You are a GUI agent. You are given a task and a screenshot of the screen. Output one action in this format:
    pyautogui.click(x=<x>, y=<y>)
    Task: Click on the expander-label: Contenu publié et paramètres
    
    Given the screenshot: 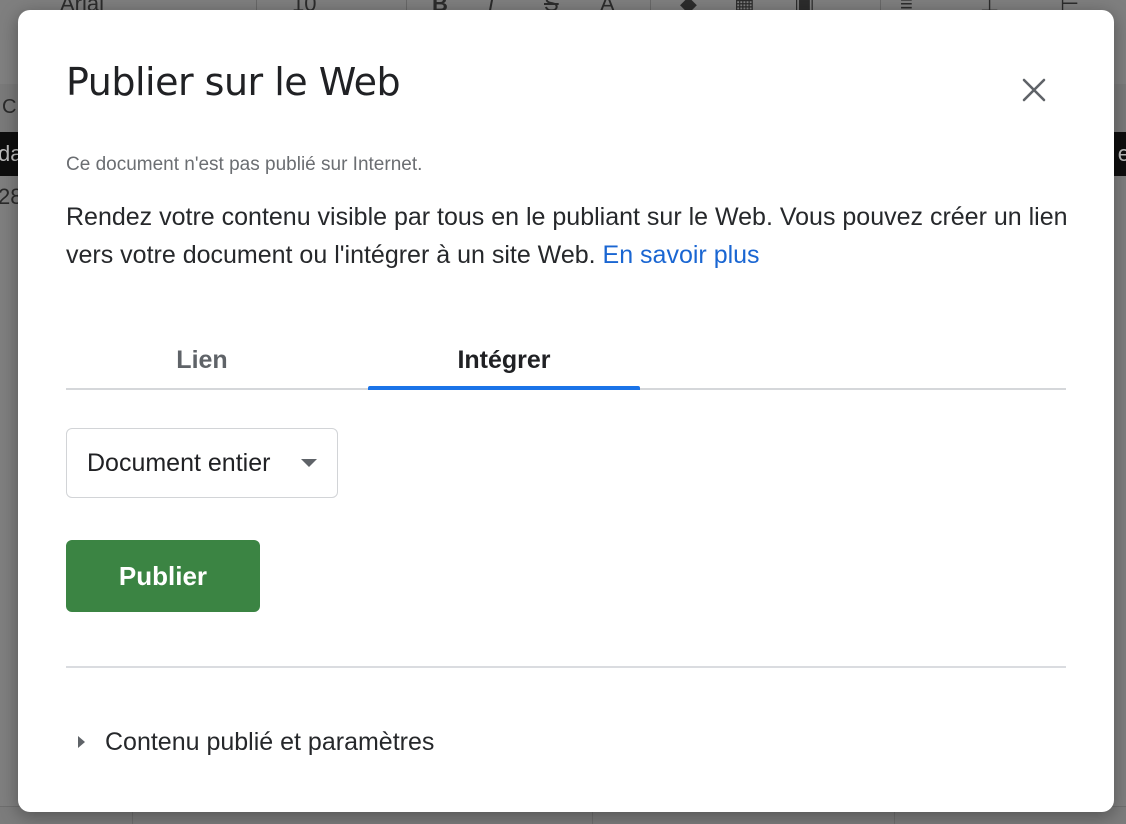 What is the action you would take?
    pyautogui.click(x=270, y=741)
    